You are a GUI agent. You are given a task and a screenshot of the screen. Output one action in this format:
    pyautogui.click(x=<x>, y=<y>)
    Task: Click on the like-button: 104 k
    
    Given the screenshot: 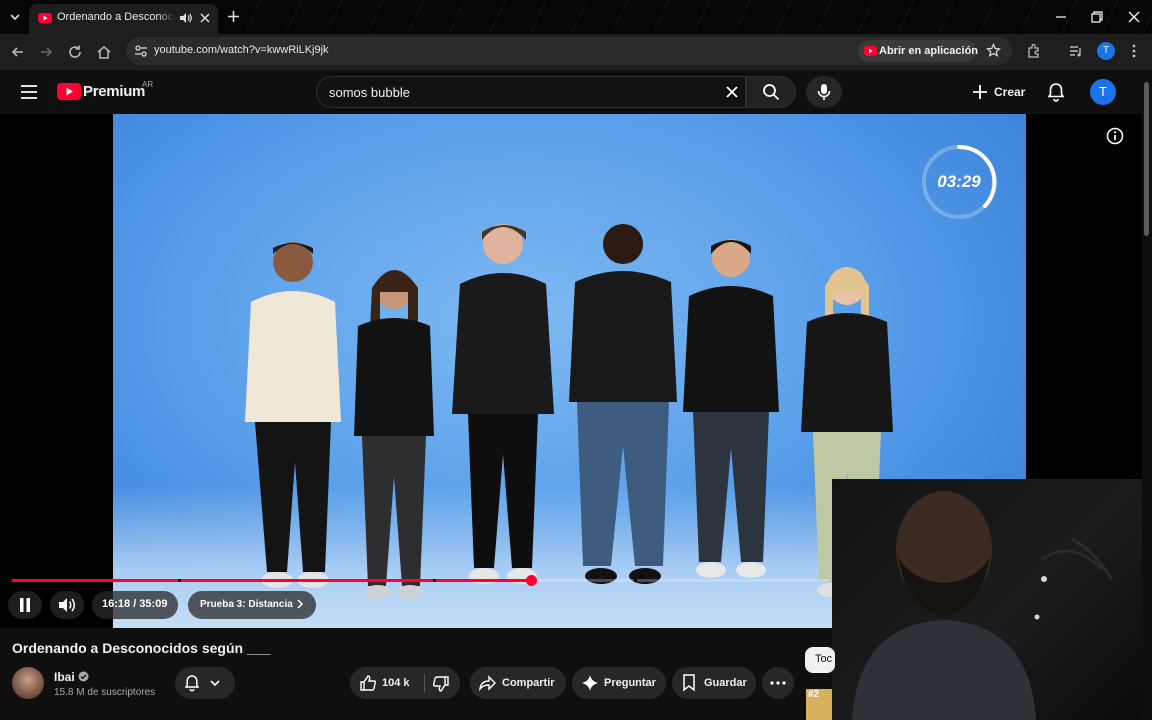 What is the action you would take?
    pyautogui.click(x=386, y=683)
    